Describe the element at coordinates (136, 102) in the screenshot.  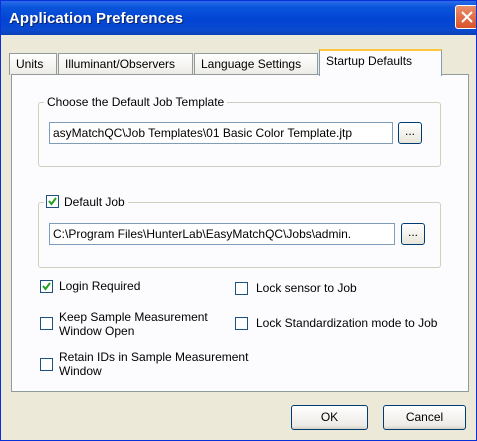
I see `job-template-group-label: Choose the Default Job Template` at that location.